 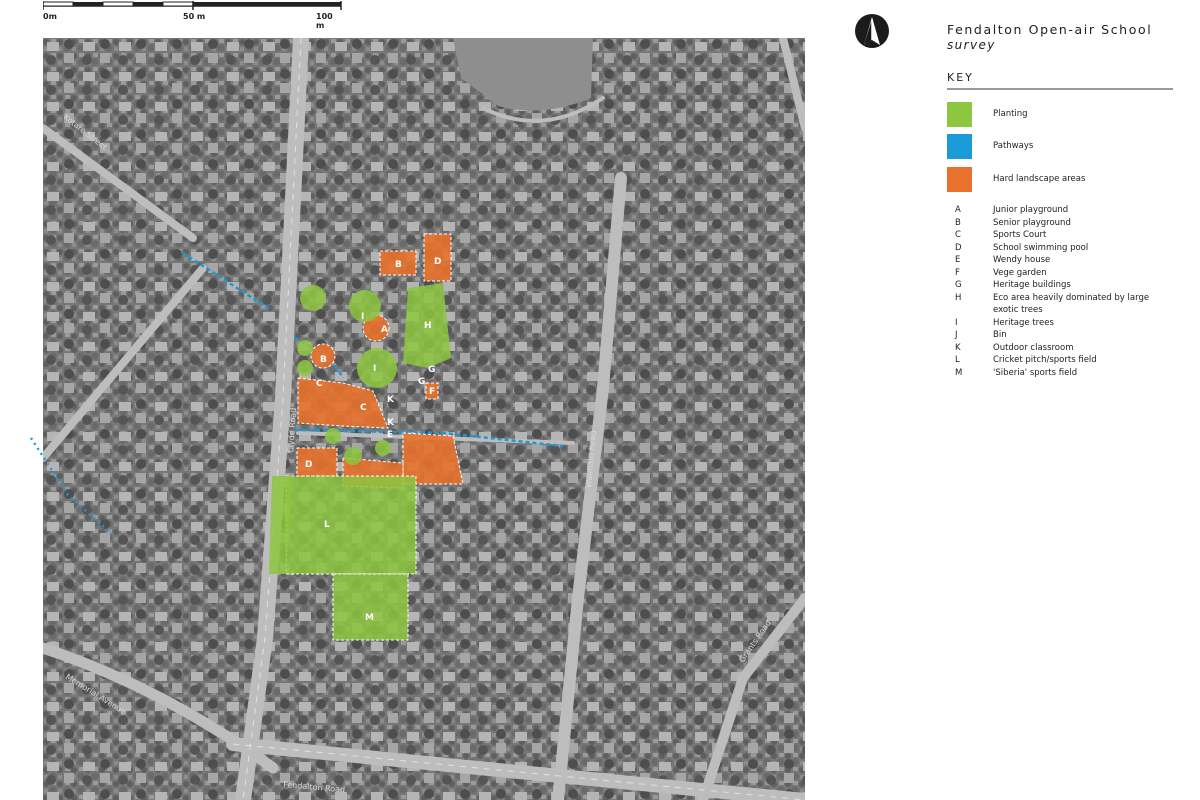 I want to click on zone-code: K, so click(x=958, y=347).